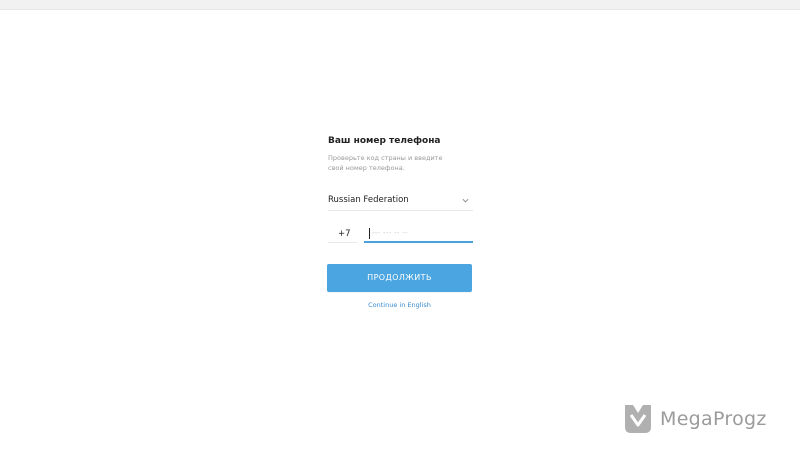 The width and height of the screenshot is (800, 456). I want to click on country-select: Russian Federation, so click(400, 201).